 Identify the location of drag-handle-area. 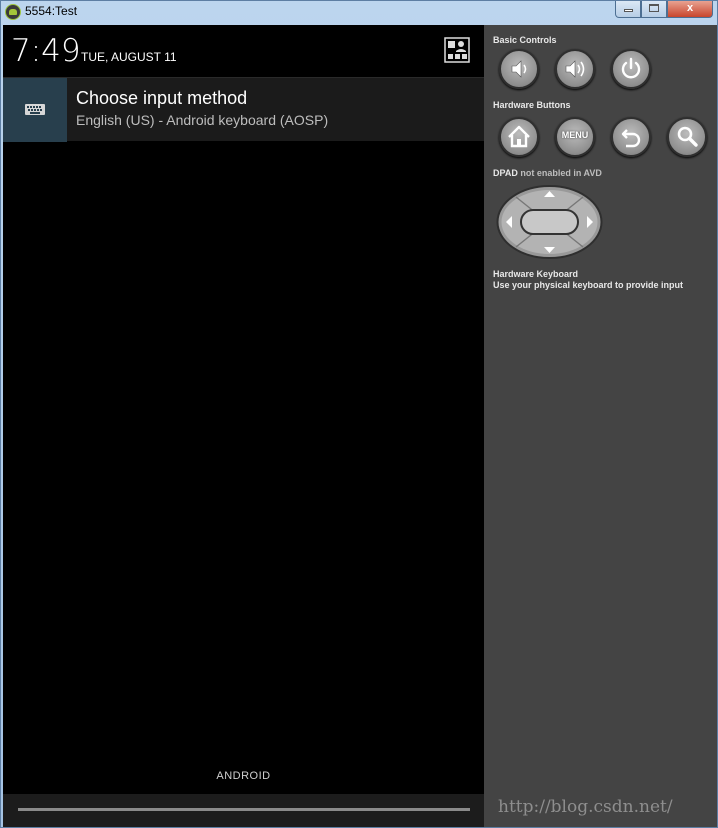
(243, 810).